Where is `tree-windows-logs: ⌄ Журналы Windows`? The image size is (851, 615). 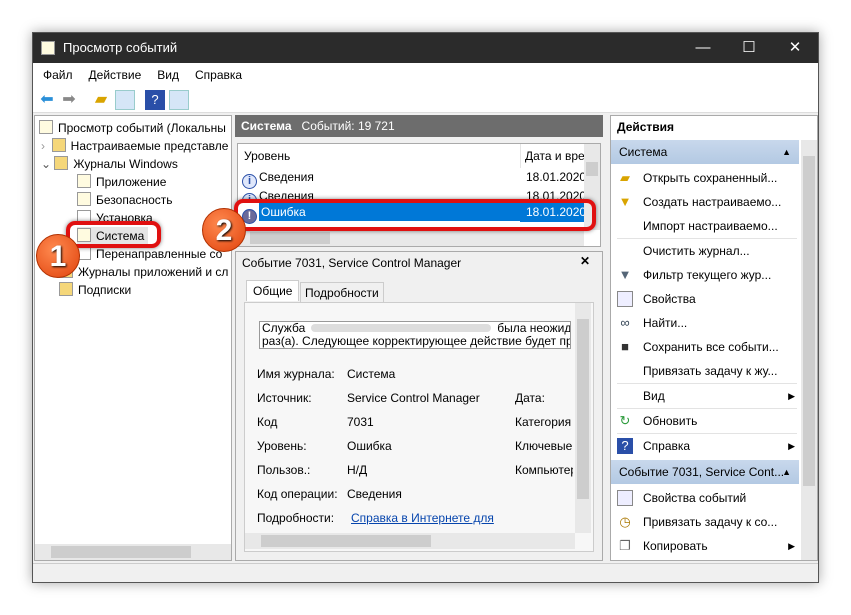
tree-windows-logs: ⌄ Журналы Windows is located at coordinates (109, 164).